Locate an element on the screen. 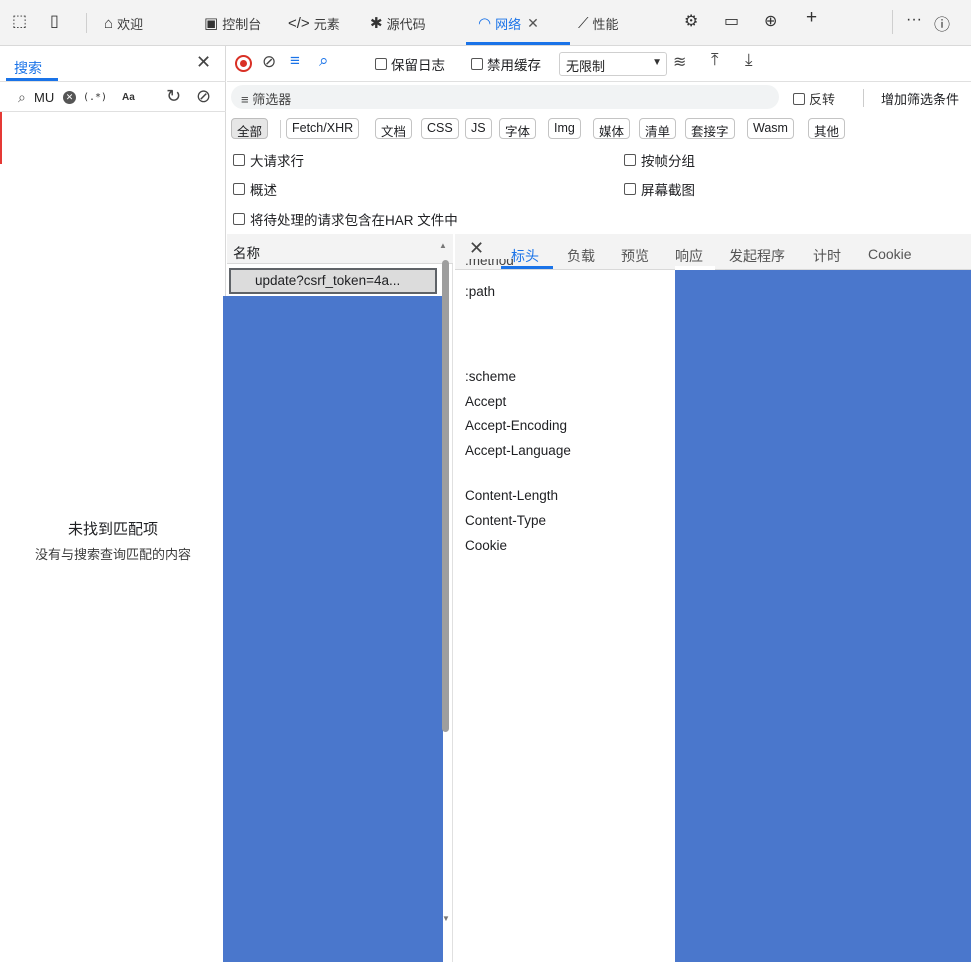 The image size is (971, 962). search-input: MU is located at coordinates (44, 97).